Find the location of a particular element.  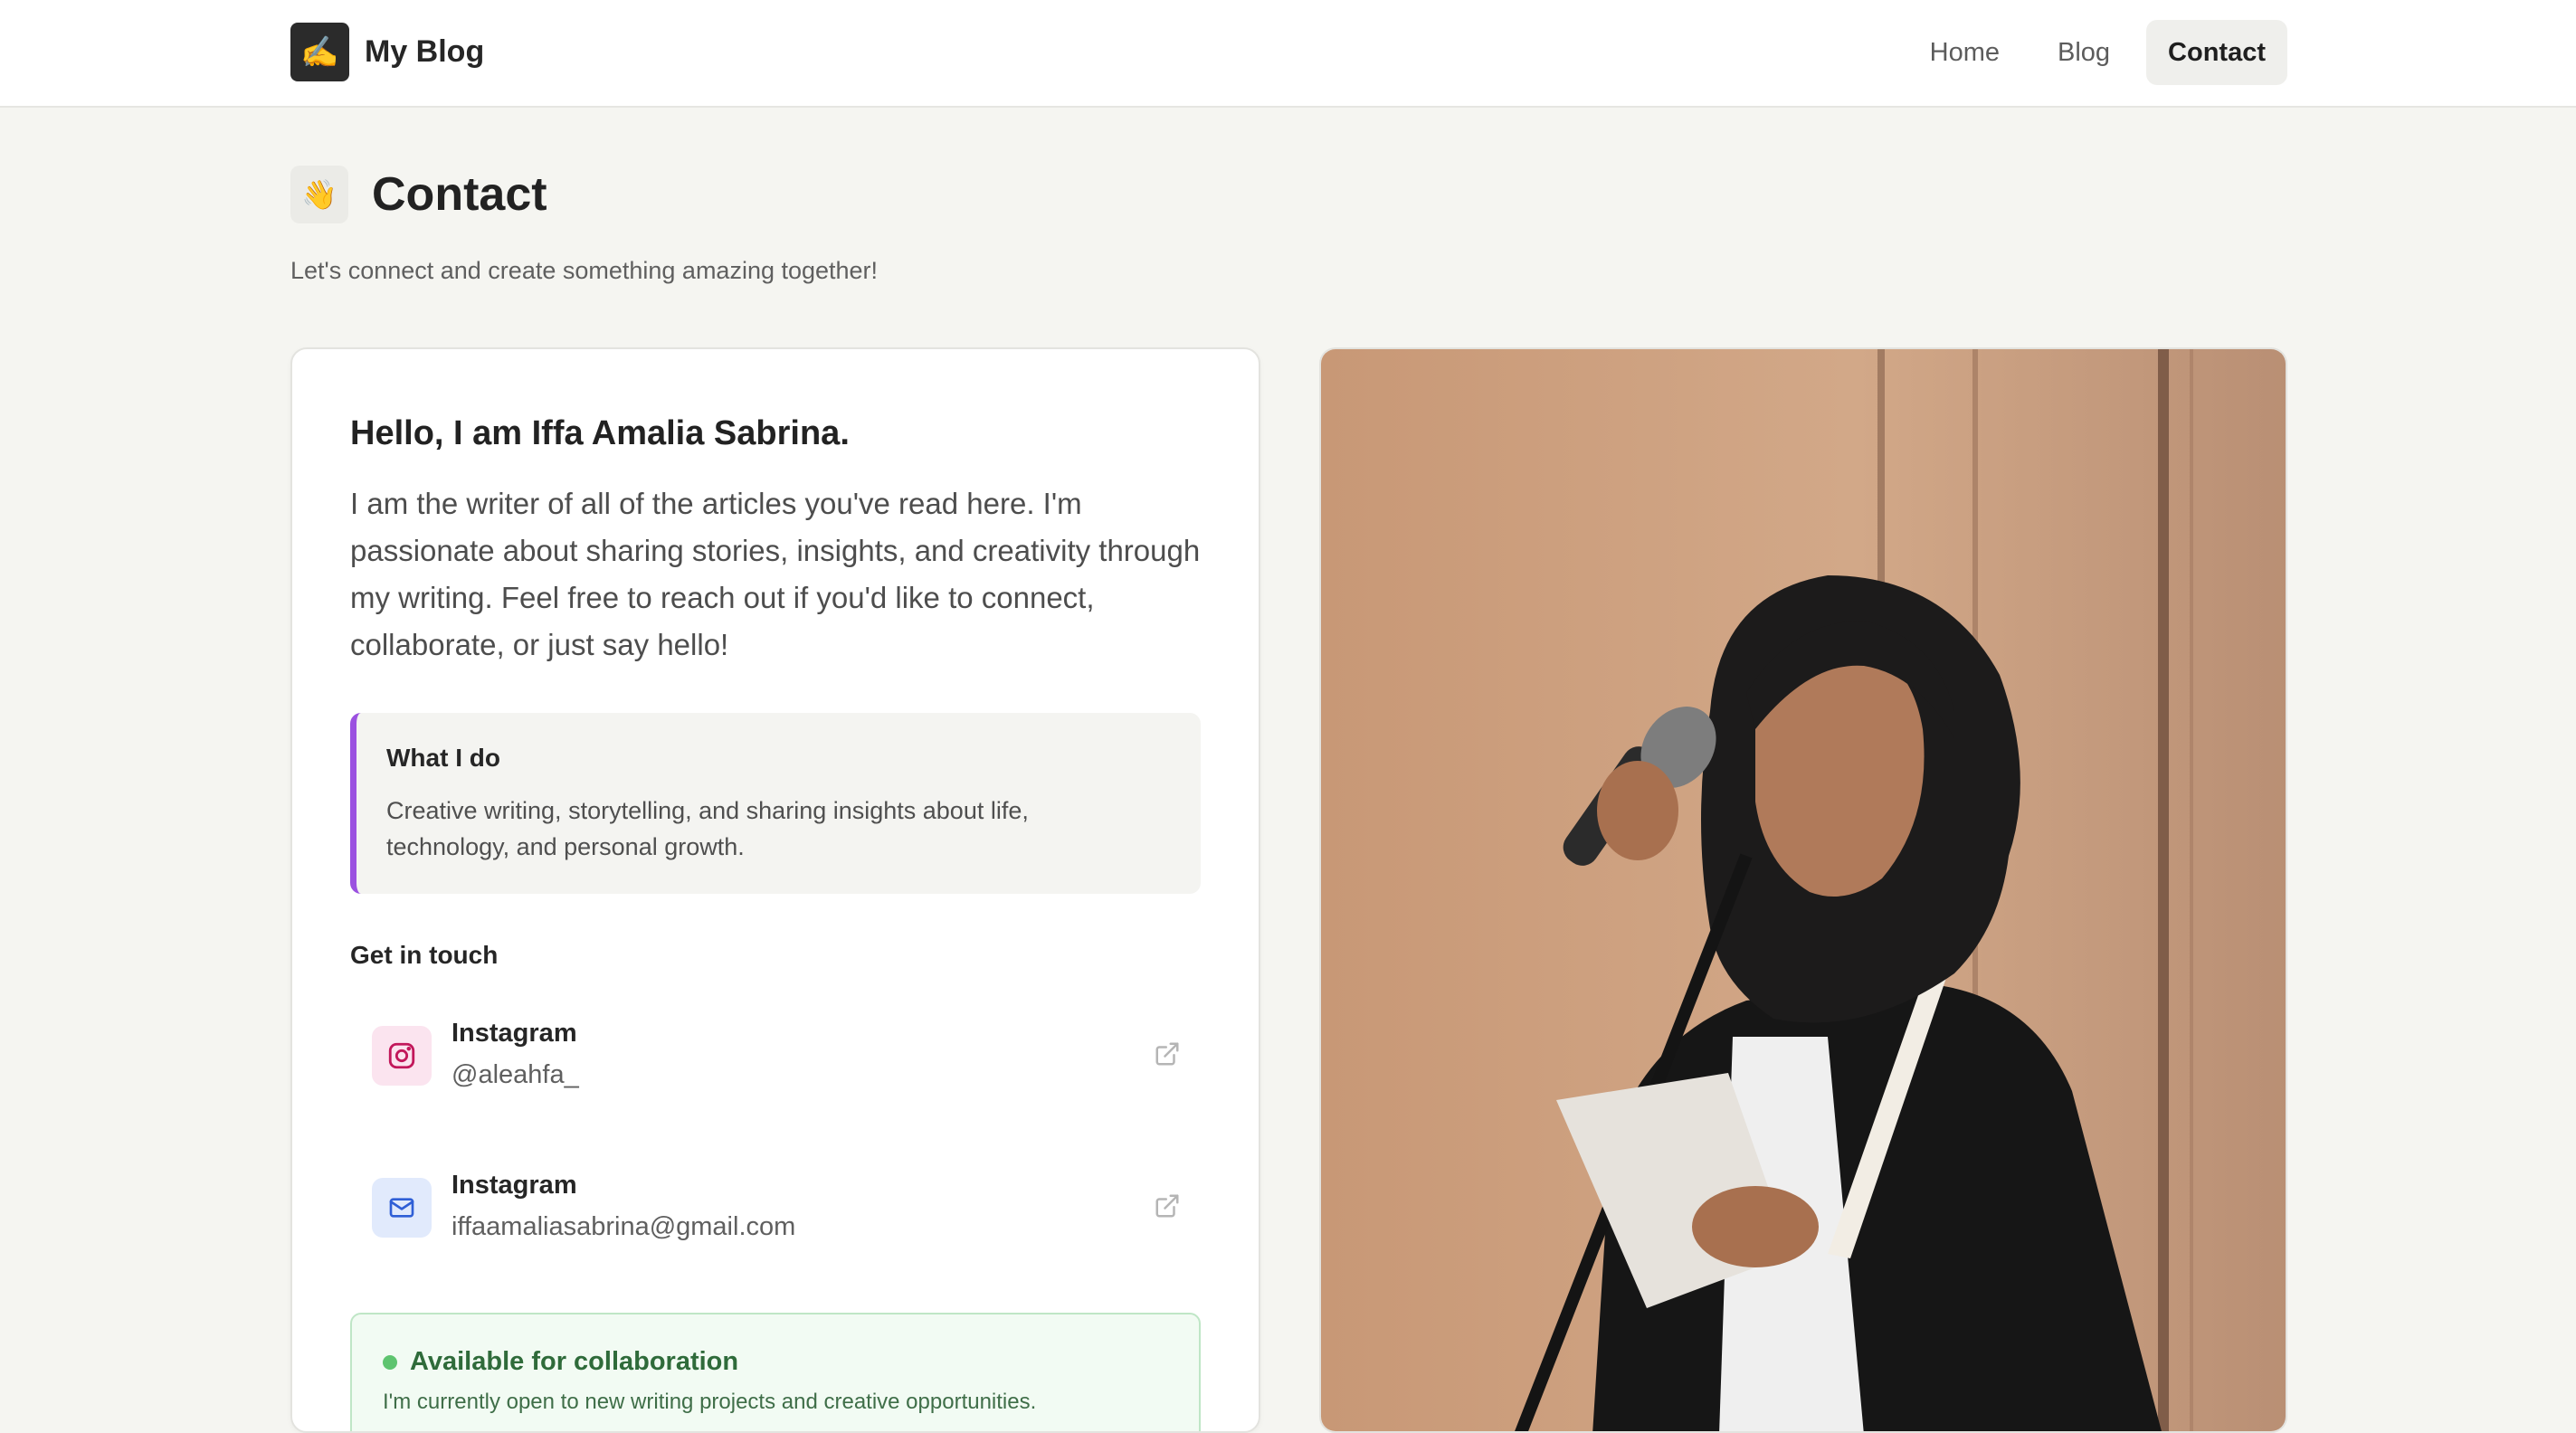

instagram-icon is located at coordinates (402, 1056).